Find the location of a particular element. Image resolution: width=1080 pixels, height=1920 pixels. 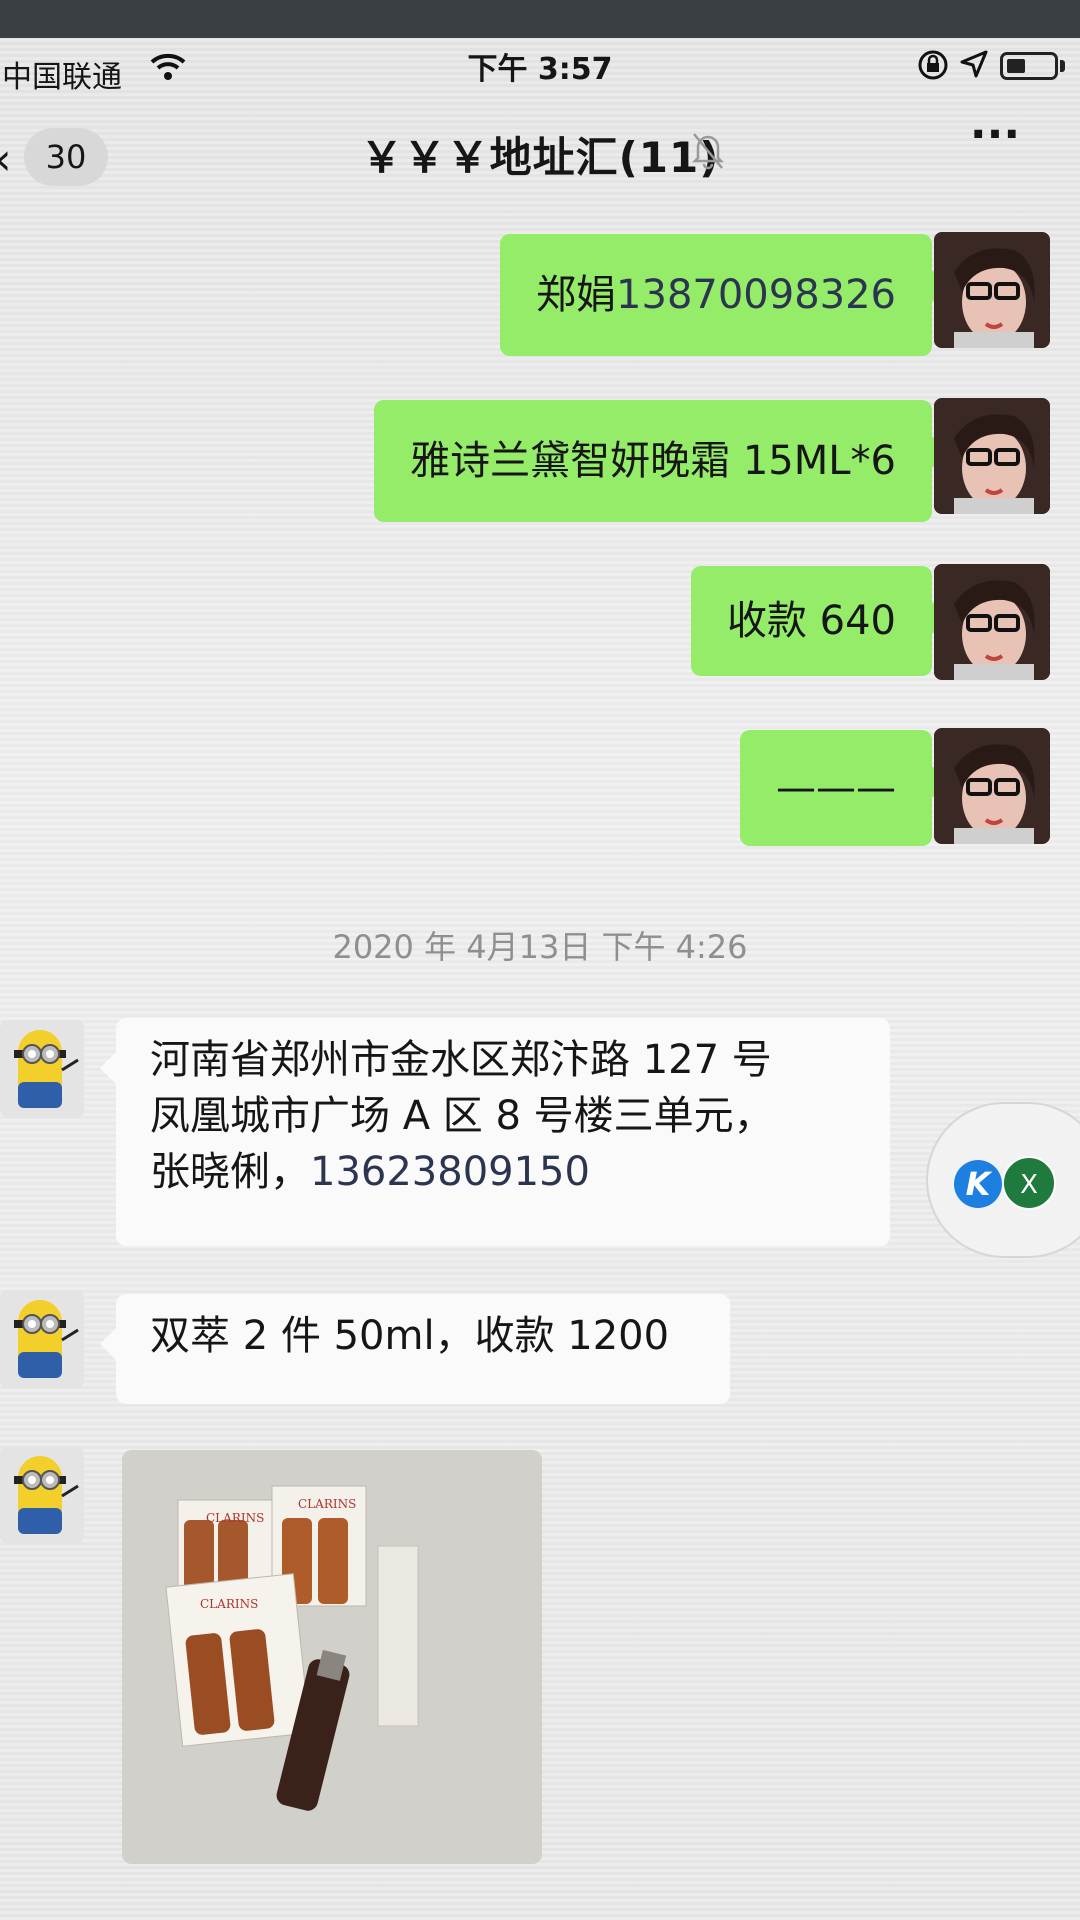

more-options-button: ··· is located at coordinates (995, 141).